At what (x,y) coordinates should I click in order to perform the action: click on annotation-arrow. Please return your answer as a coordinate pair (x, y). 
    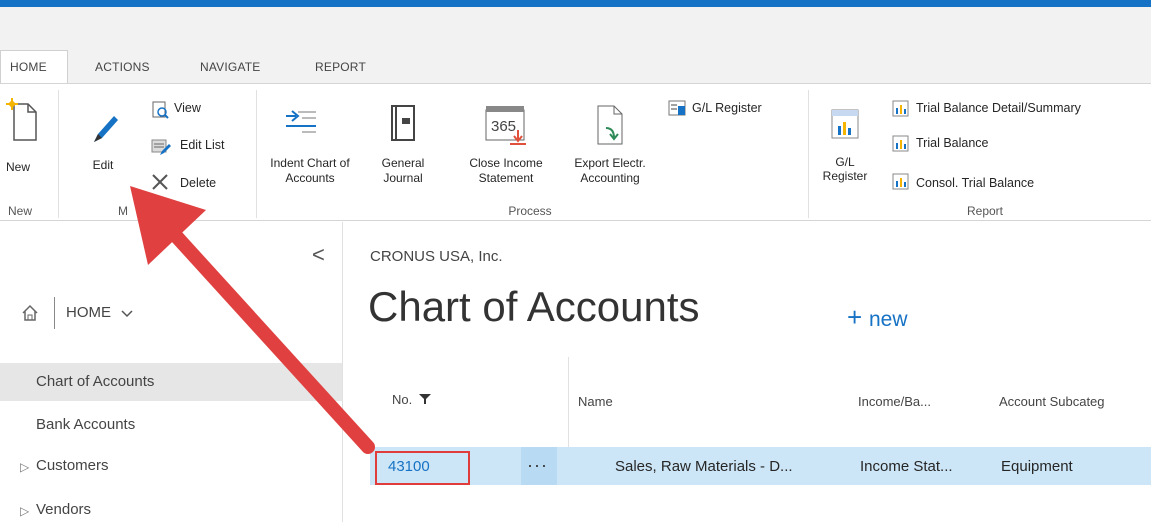
    Looking at the image, I should click on (252, 320).